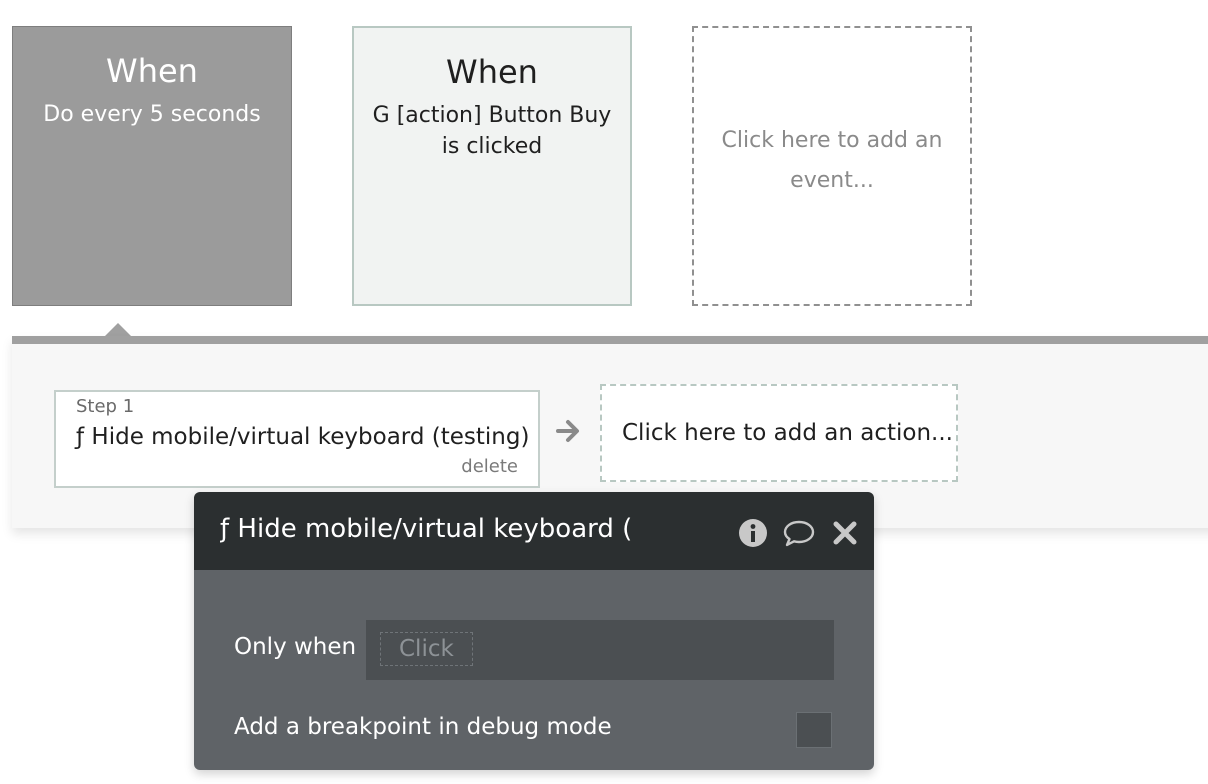 Image resolution: width=1208 pixels, height=784 pixels. Describe the element at coordinates (303, 437) in the screenshot. I see `step-title: ƒ Hide mobile/virtual keyboard (testing)` at that location.